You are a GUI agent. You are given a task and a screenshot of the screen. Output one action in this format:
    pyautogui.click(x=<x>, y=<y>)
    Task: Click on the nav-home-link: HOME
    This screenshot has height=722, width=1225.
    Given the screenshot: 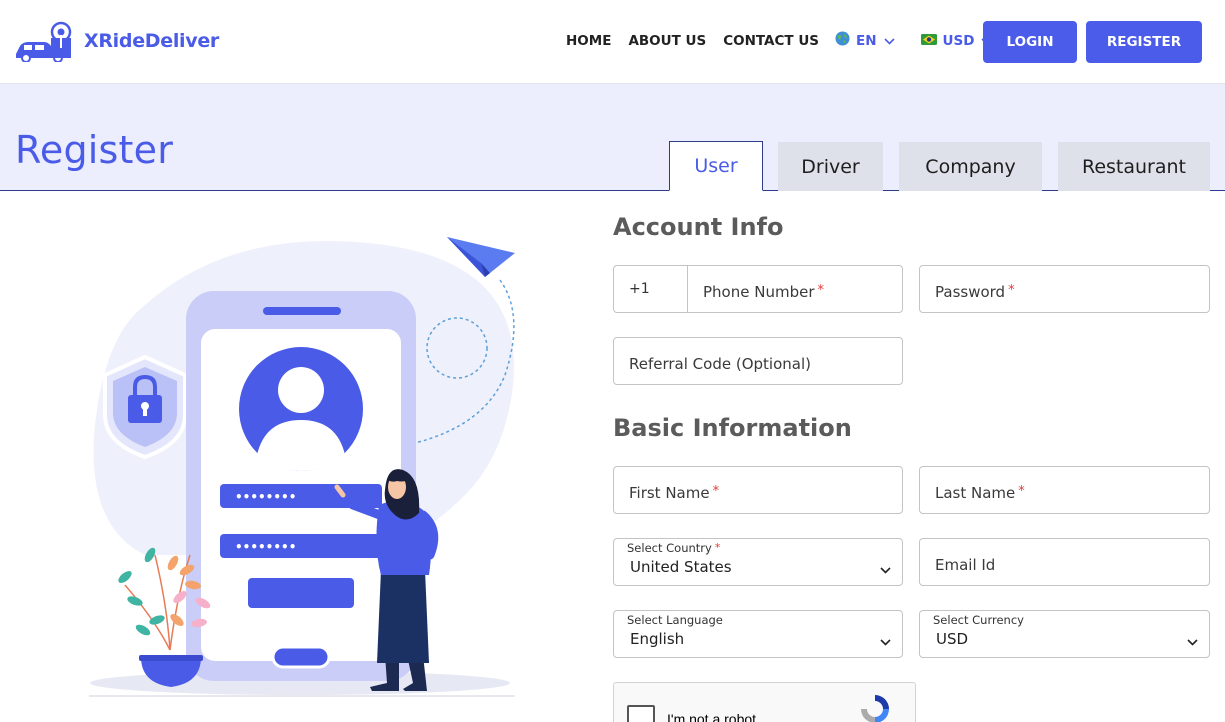 What is the action you would take?
    pyautogui.click(x=588, y=41)
    